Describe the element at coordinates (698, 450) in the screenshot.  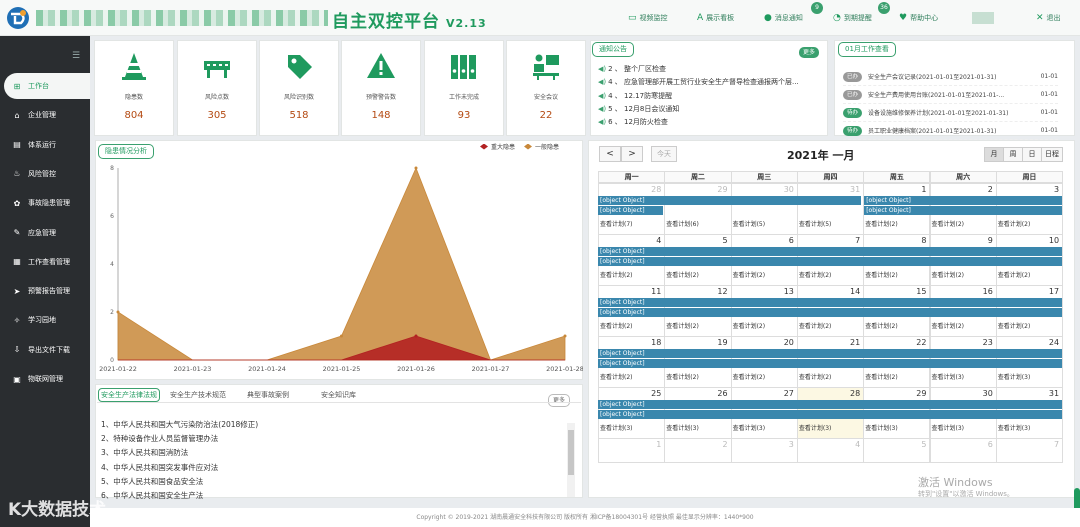
I see `calendar-day-cell: 2` at that location.